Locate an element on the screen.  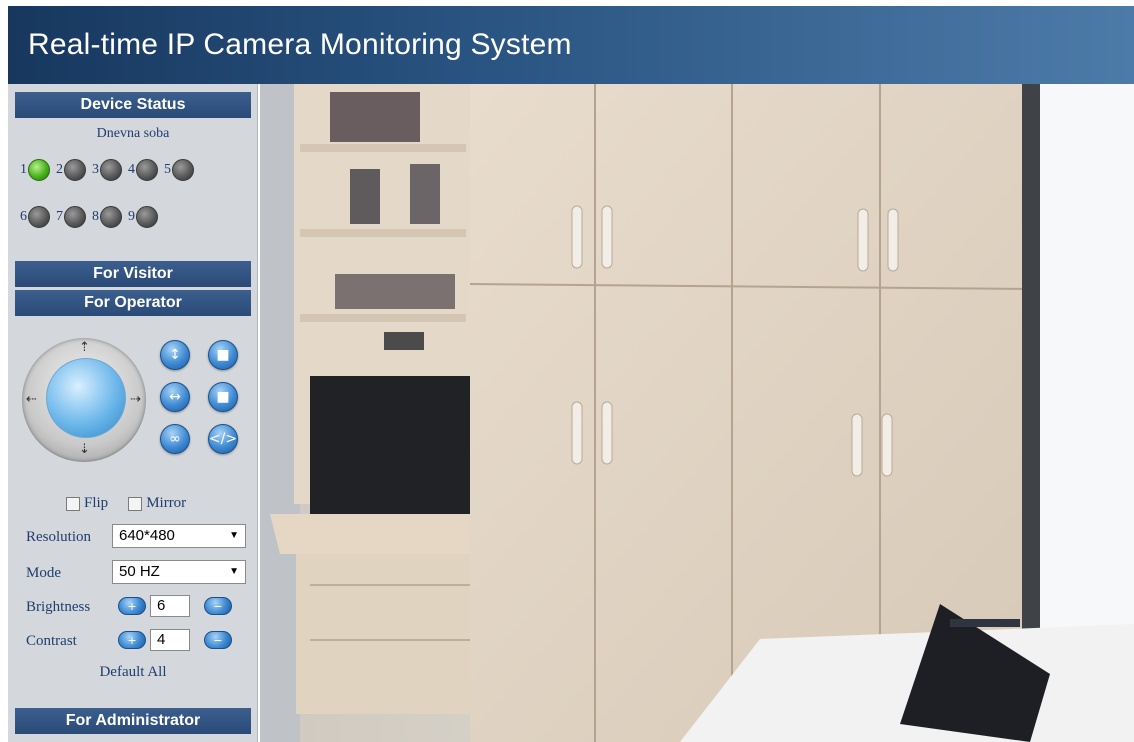
device-name: Dnevna soba is located at coordinates (133, 133).